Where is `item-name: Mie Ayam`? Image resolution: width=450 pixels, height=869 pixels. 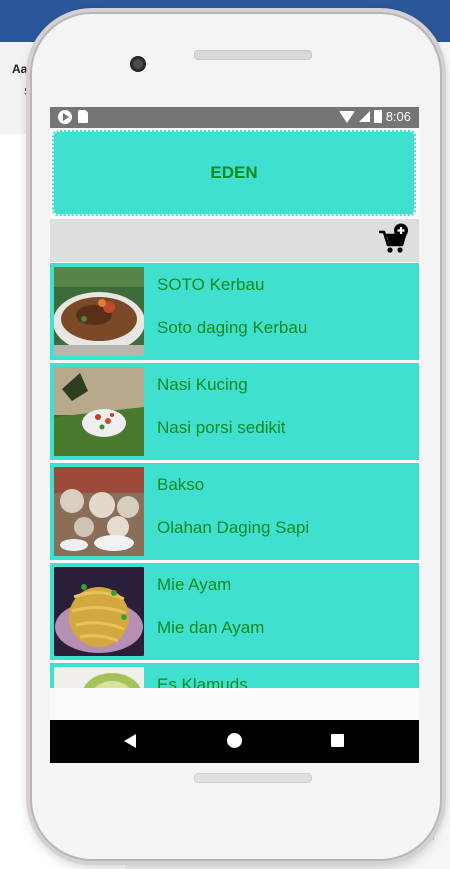
item-name: Mie Ayam is located at coordinates (194, 584).